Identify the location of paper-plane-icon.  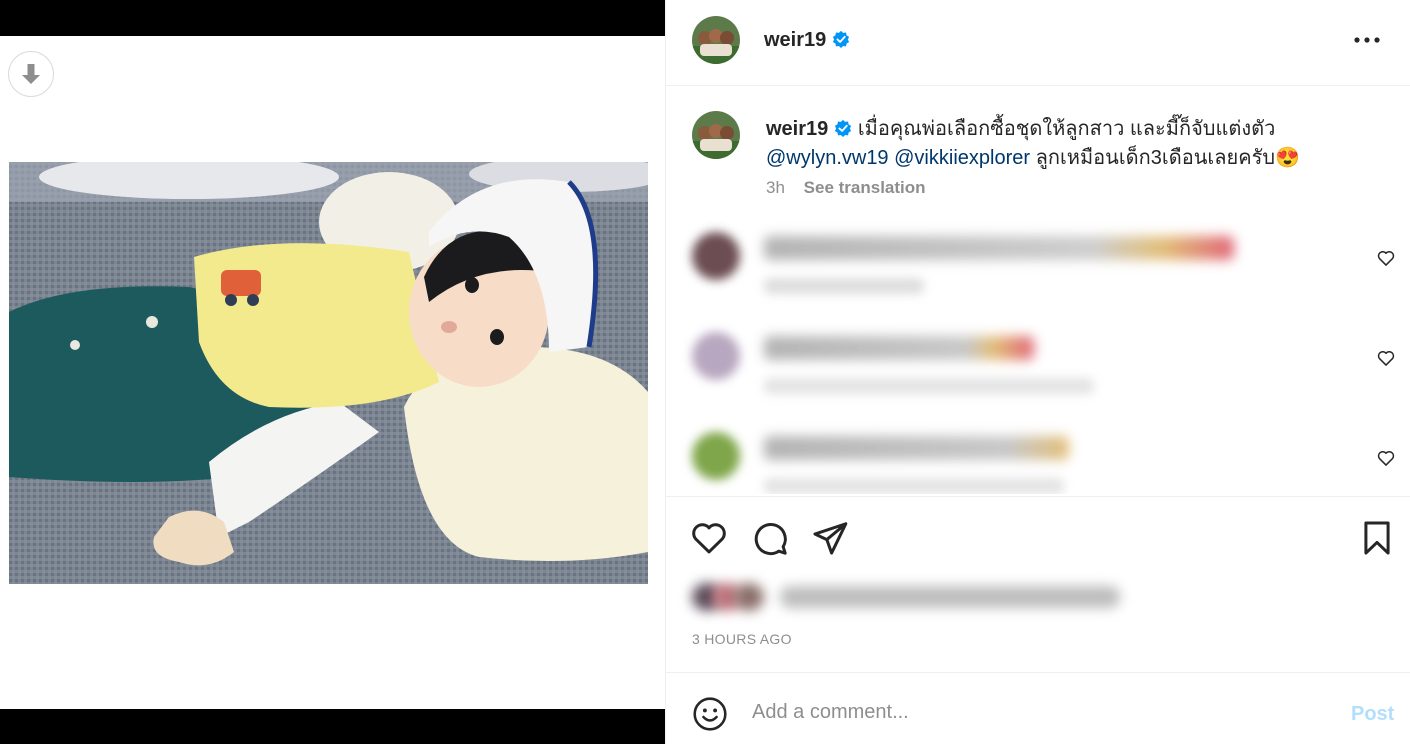
(830, 538).